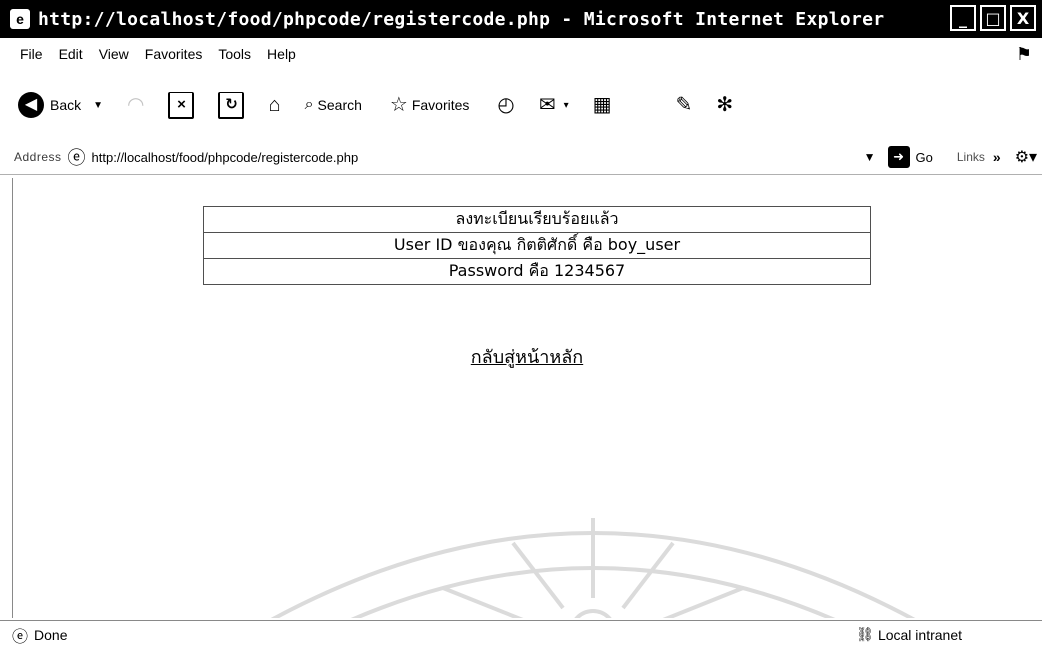 Image resolution: width=1042 pixels, height=648 pixels. I want to click on forward-arrow-icon: ◠, so click(136, 105).